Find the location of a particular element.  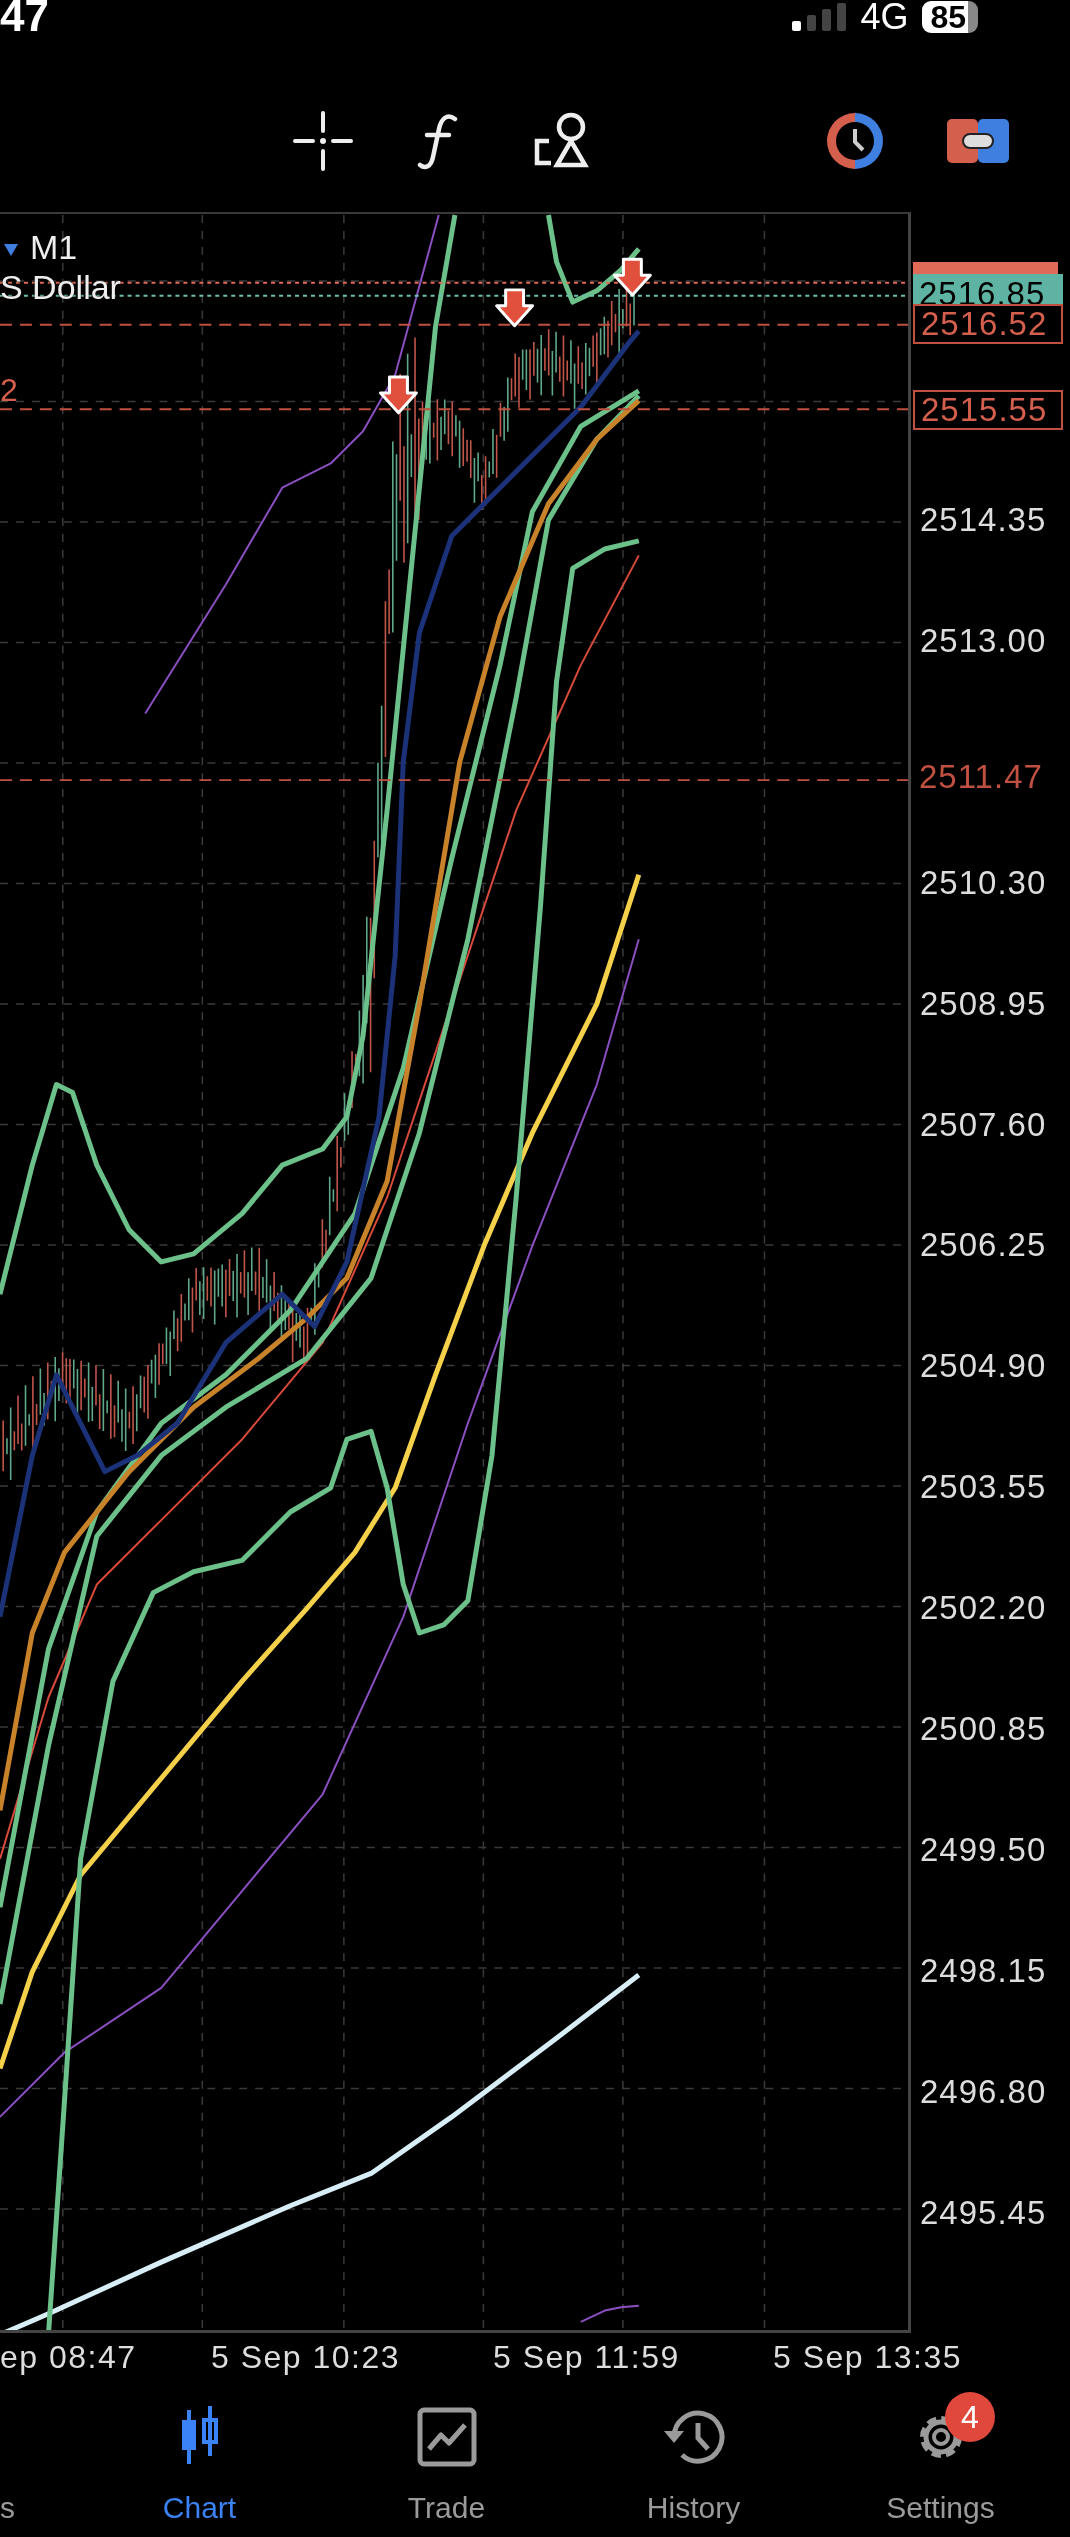

timeframe-label: M1 is located at coordinates (54, 247).